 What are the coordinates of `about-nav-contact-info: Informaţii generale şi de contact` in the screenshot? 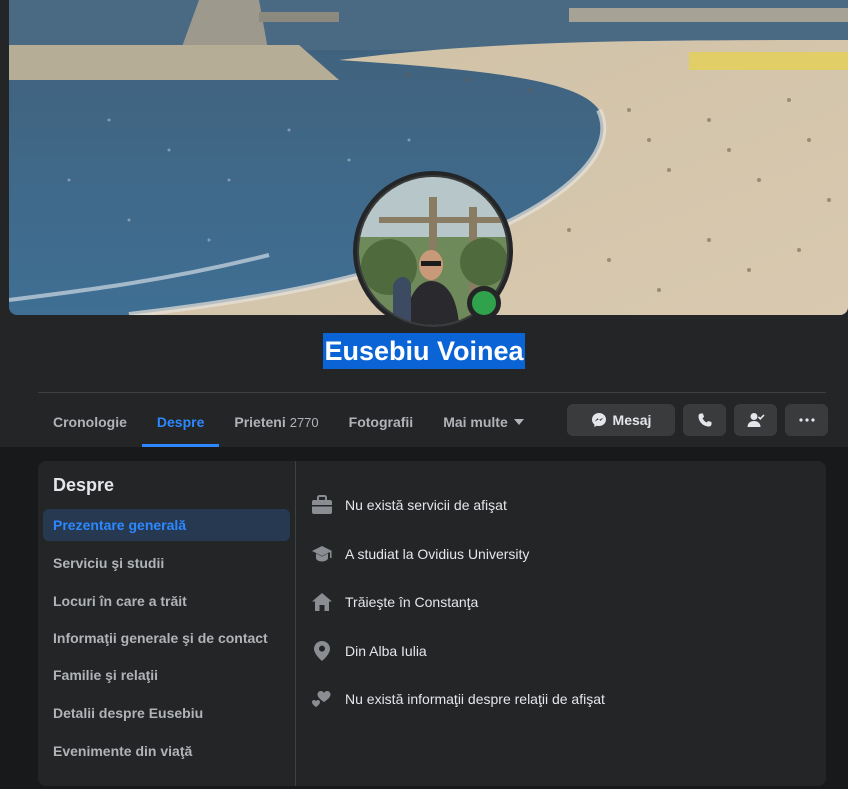 It's located at (166, 638).